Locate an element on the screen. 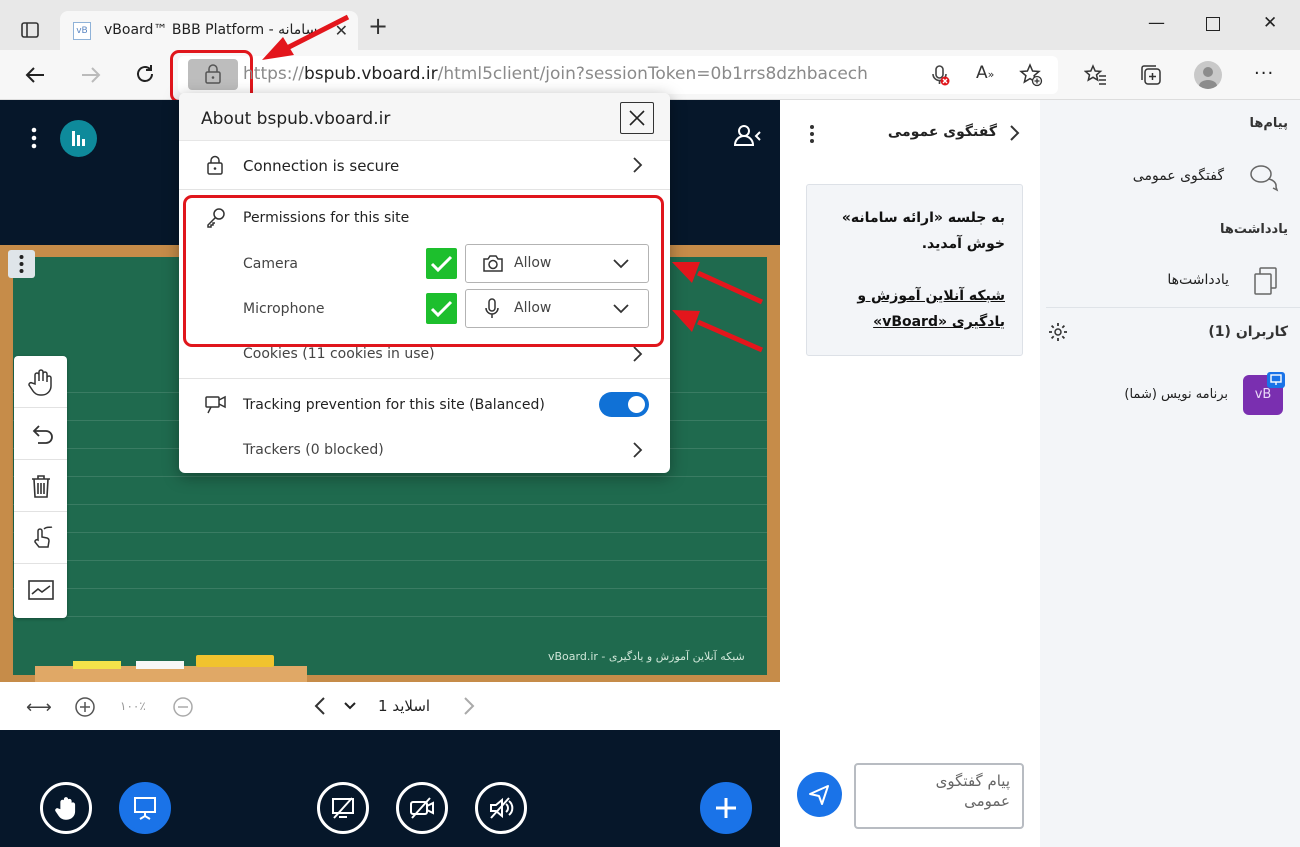 This screenshot has height=847, width=1300. profile-avatar is located at coordinates (1208, 75).